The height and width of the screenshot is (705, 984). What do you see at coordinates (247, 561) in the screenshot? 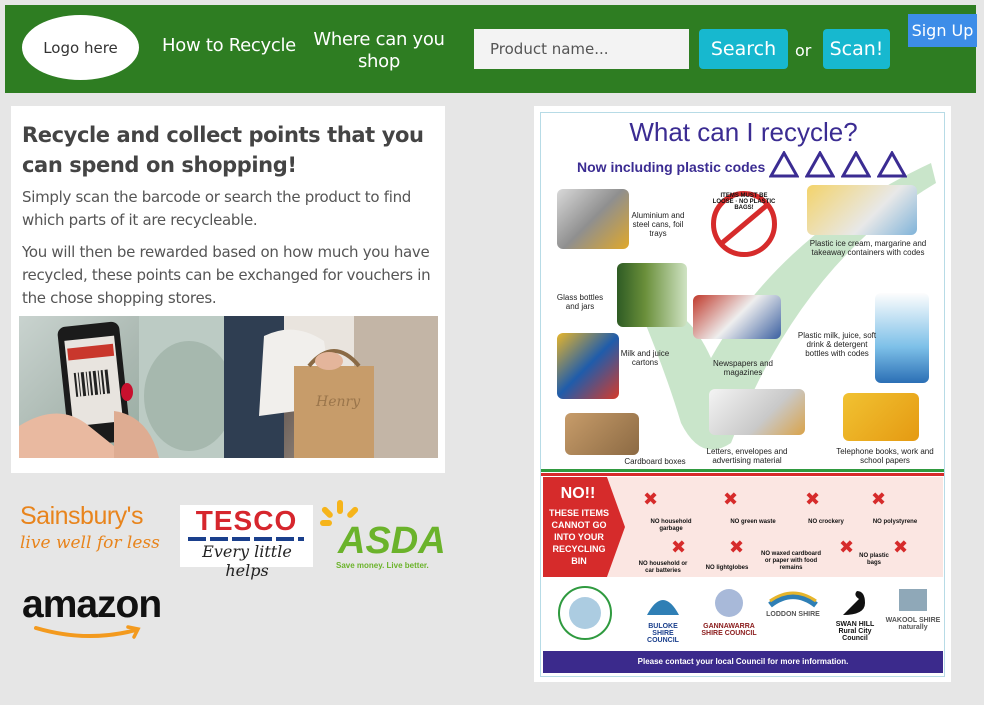
I see `tesco-tagline: Every little helps` at bounding box center [247, 561].